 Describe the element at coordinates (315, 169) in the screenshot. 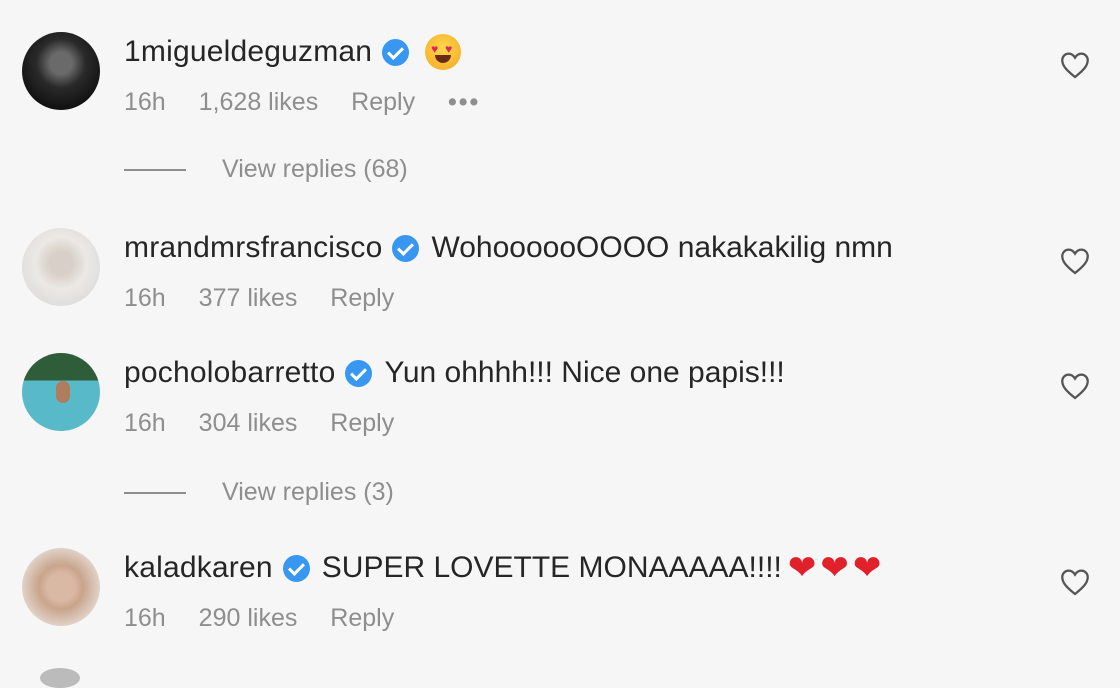

I see `view-replies-label: View replies (68)` at that location.